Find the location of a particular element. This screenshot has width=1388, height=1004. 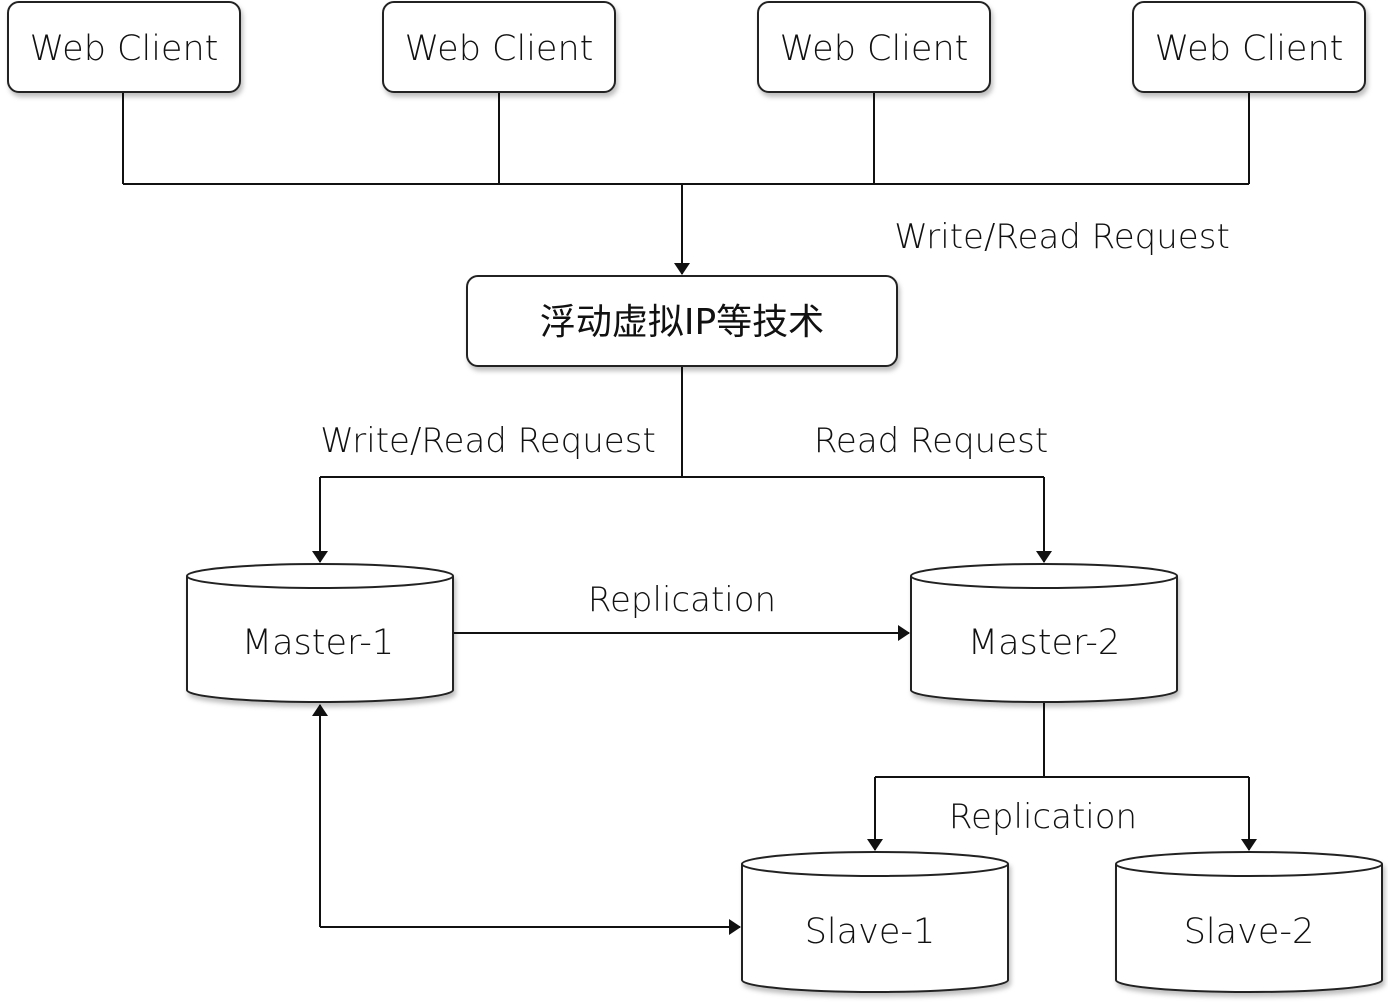

slave-1-label: Slave-1 is located at coordinates (870, 932).